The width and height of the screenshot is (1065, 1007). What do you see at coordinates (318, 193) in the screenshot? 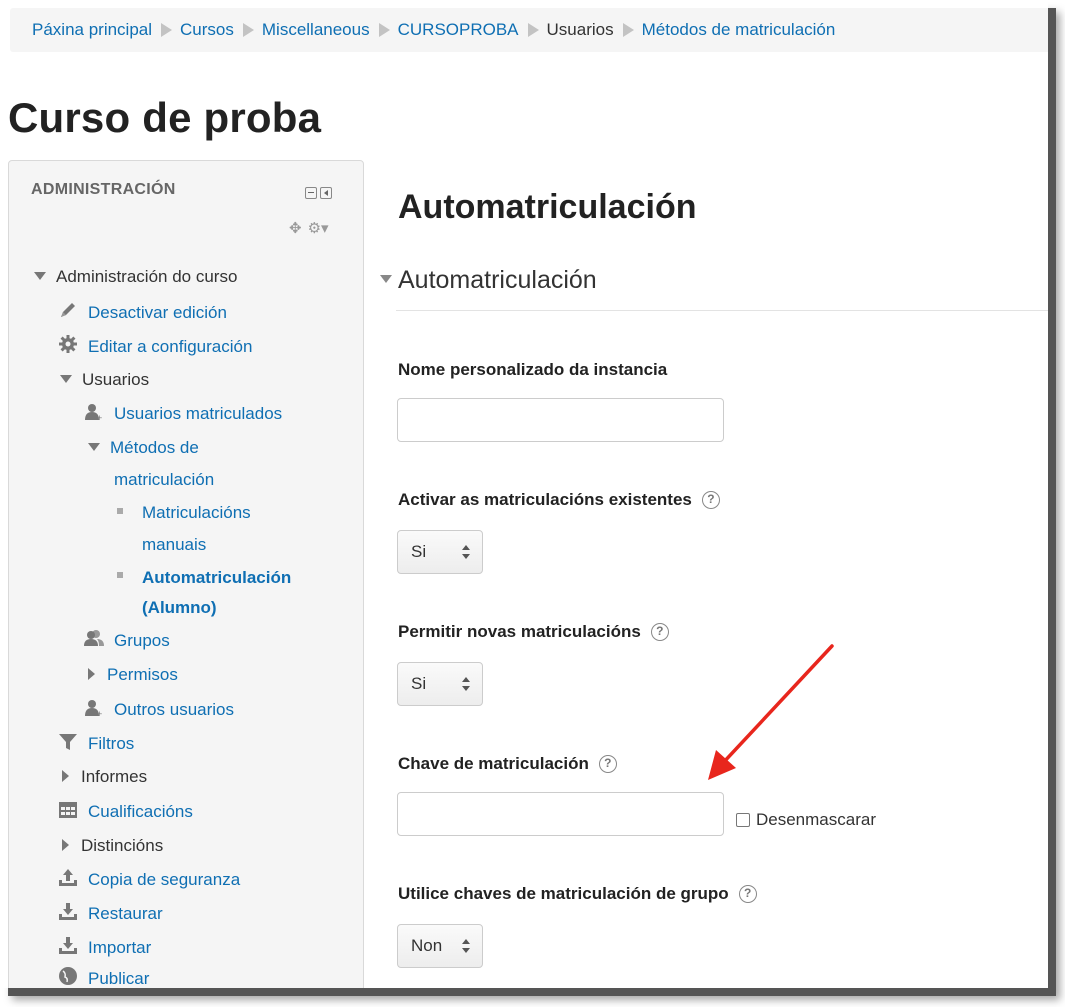
I see `block-controls` at bounding box center [318, 193].